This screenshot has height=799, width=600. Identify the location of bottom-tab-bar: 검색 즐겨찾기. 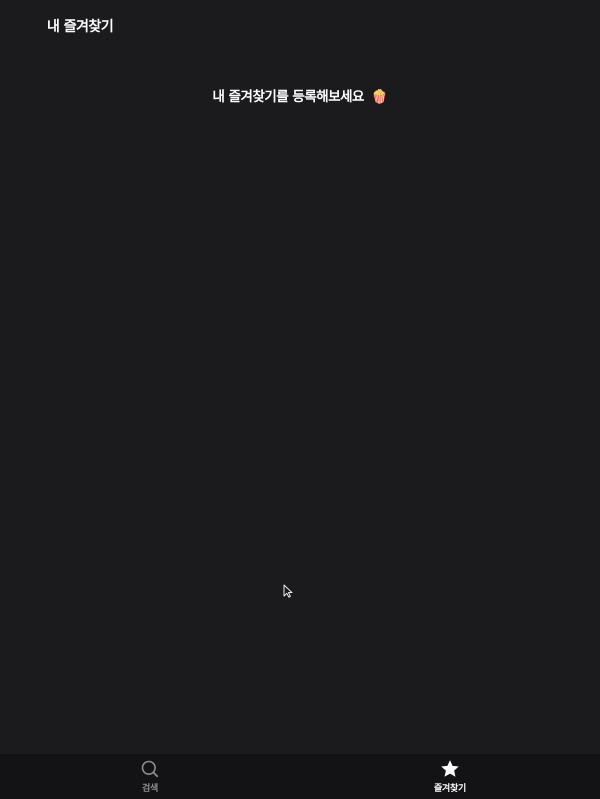
(300, 776).